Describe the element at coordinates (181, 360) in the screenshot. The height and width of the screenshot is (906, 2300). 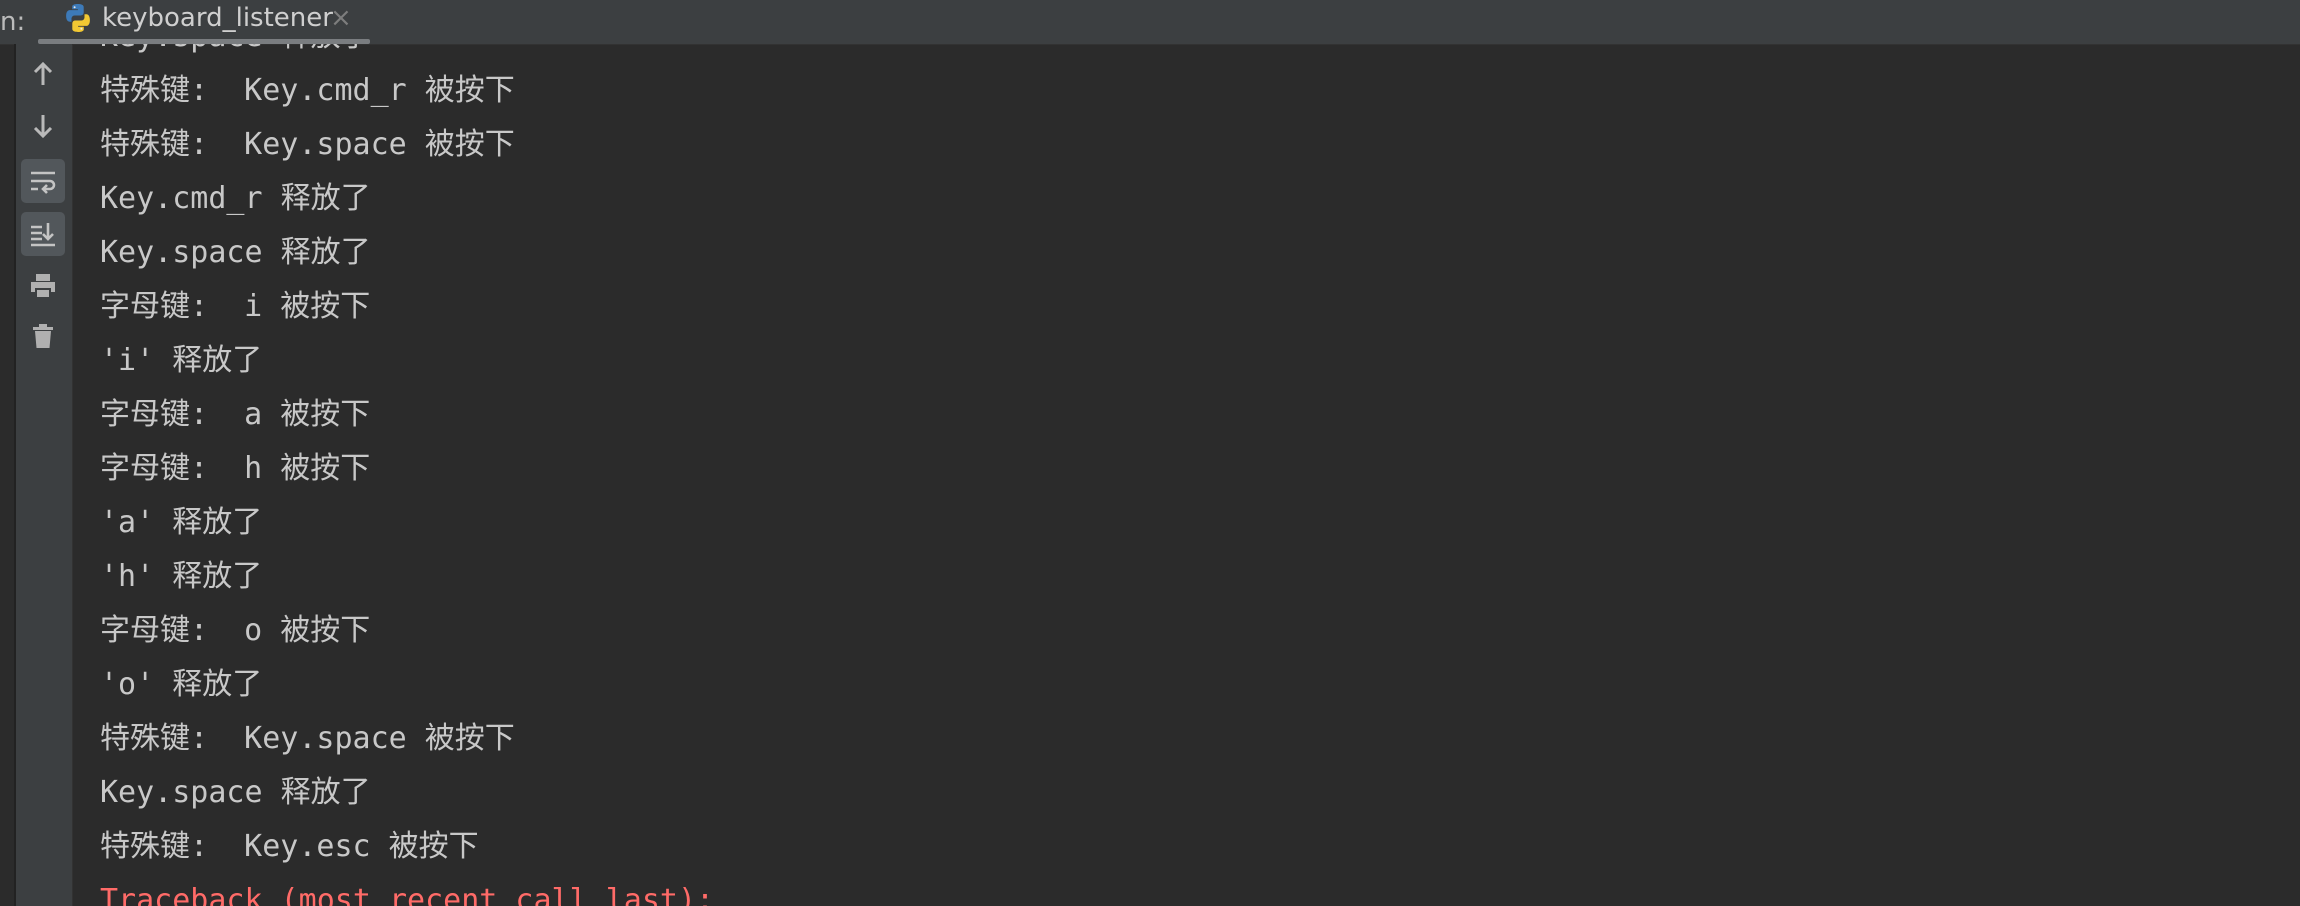
I see `console-line: 'i' 释放了` at that location.